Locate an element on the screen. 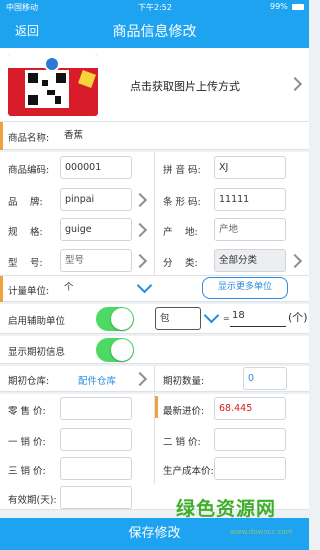 This screenshot has width=320, height=550. aux-unit-toggle is located at coordinates (115, 319).